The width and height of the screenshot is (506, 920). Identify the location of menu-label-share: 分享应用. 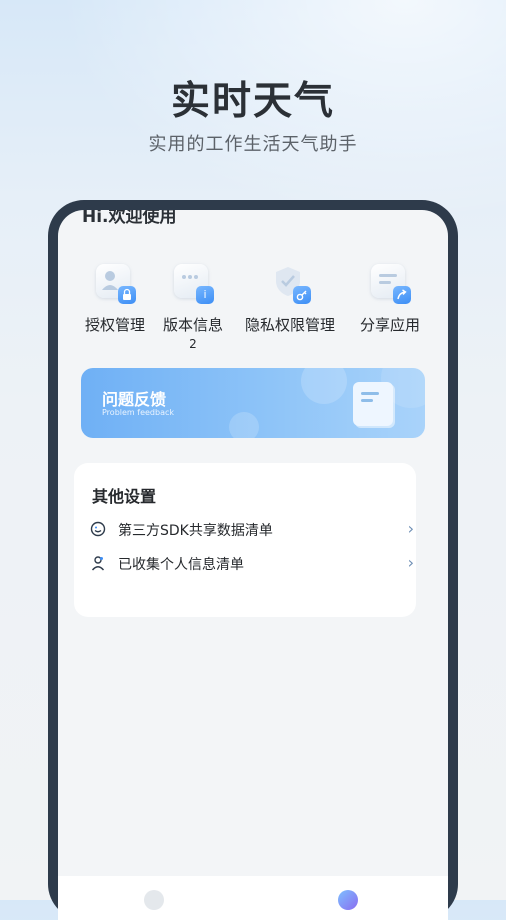
(389, 325).